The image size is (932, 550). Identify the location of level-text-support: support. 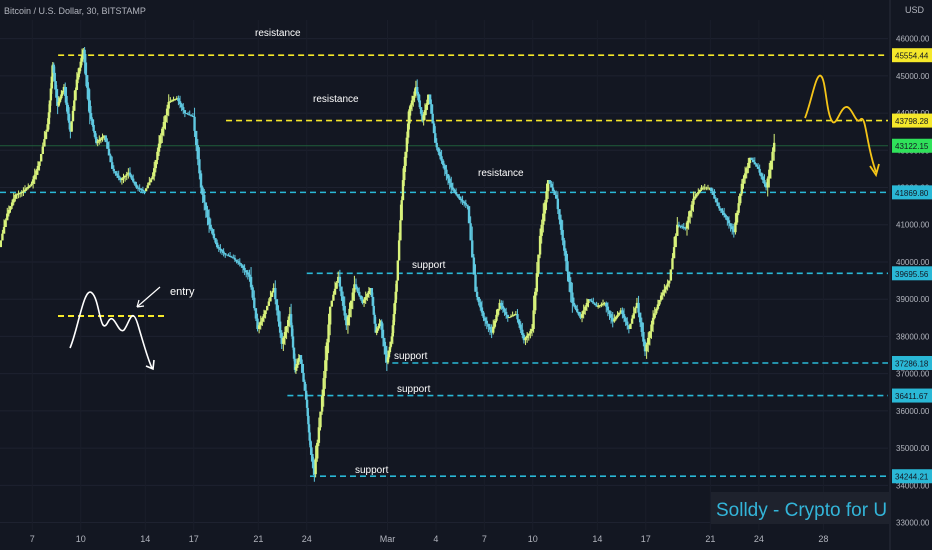
(411, 356).